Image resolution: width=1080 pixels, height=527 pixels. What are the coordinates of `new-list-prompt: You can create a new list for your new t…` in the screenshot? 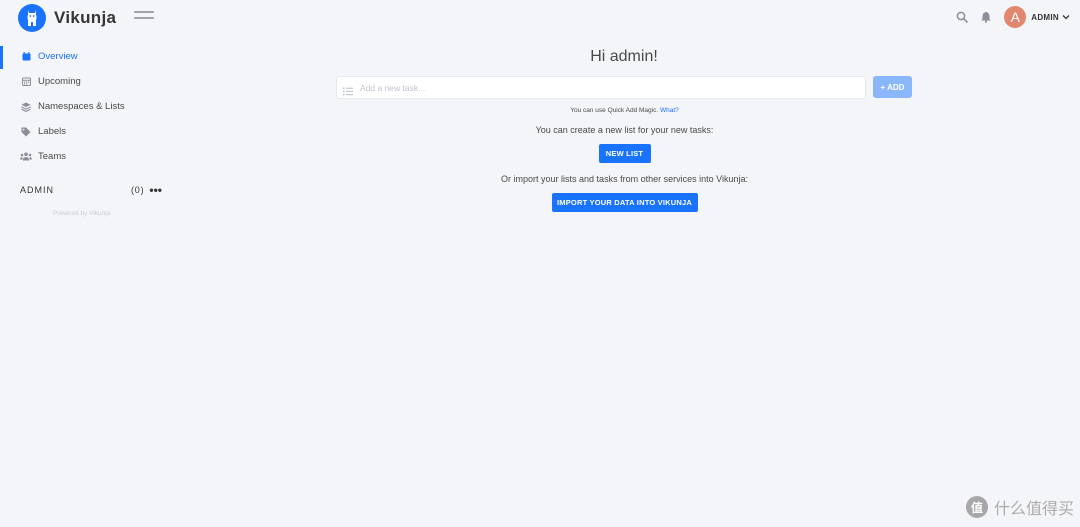 It's located at (624, 130).